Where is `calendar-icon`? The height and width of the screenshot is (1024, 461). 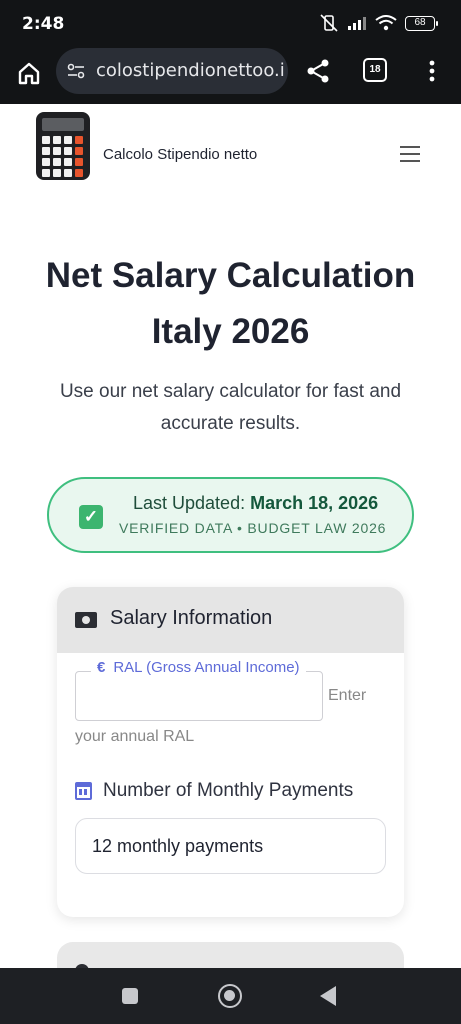
calendar-icon is located at coordinates (83, 791).